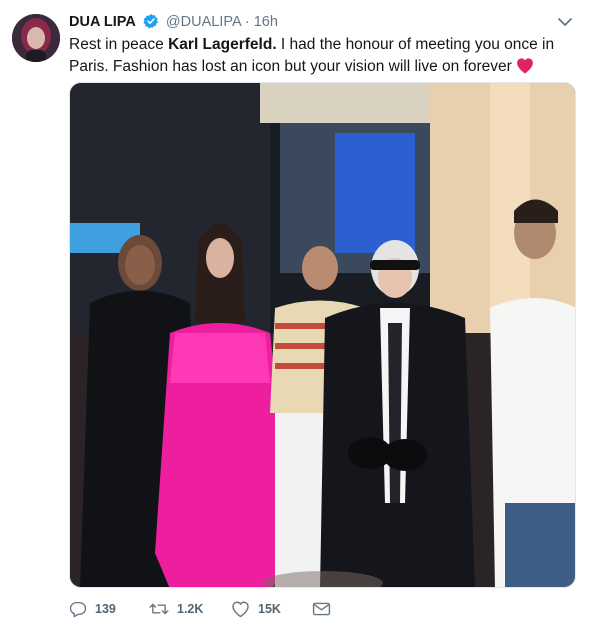  I want to click on display-name: DUA LIPA, so click(102, 22).